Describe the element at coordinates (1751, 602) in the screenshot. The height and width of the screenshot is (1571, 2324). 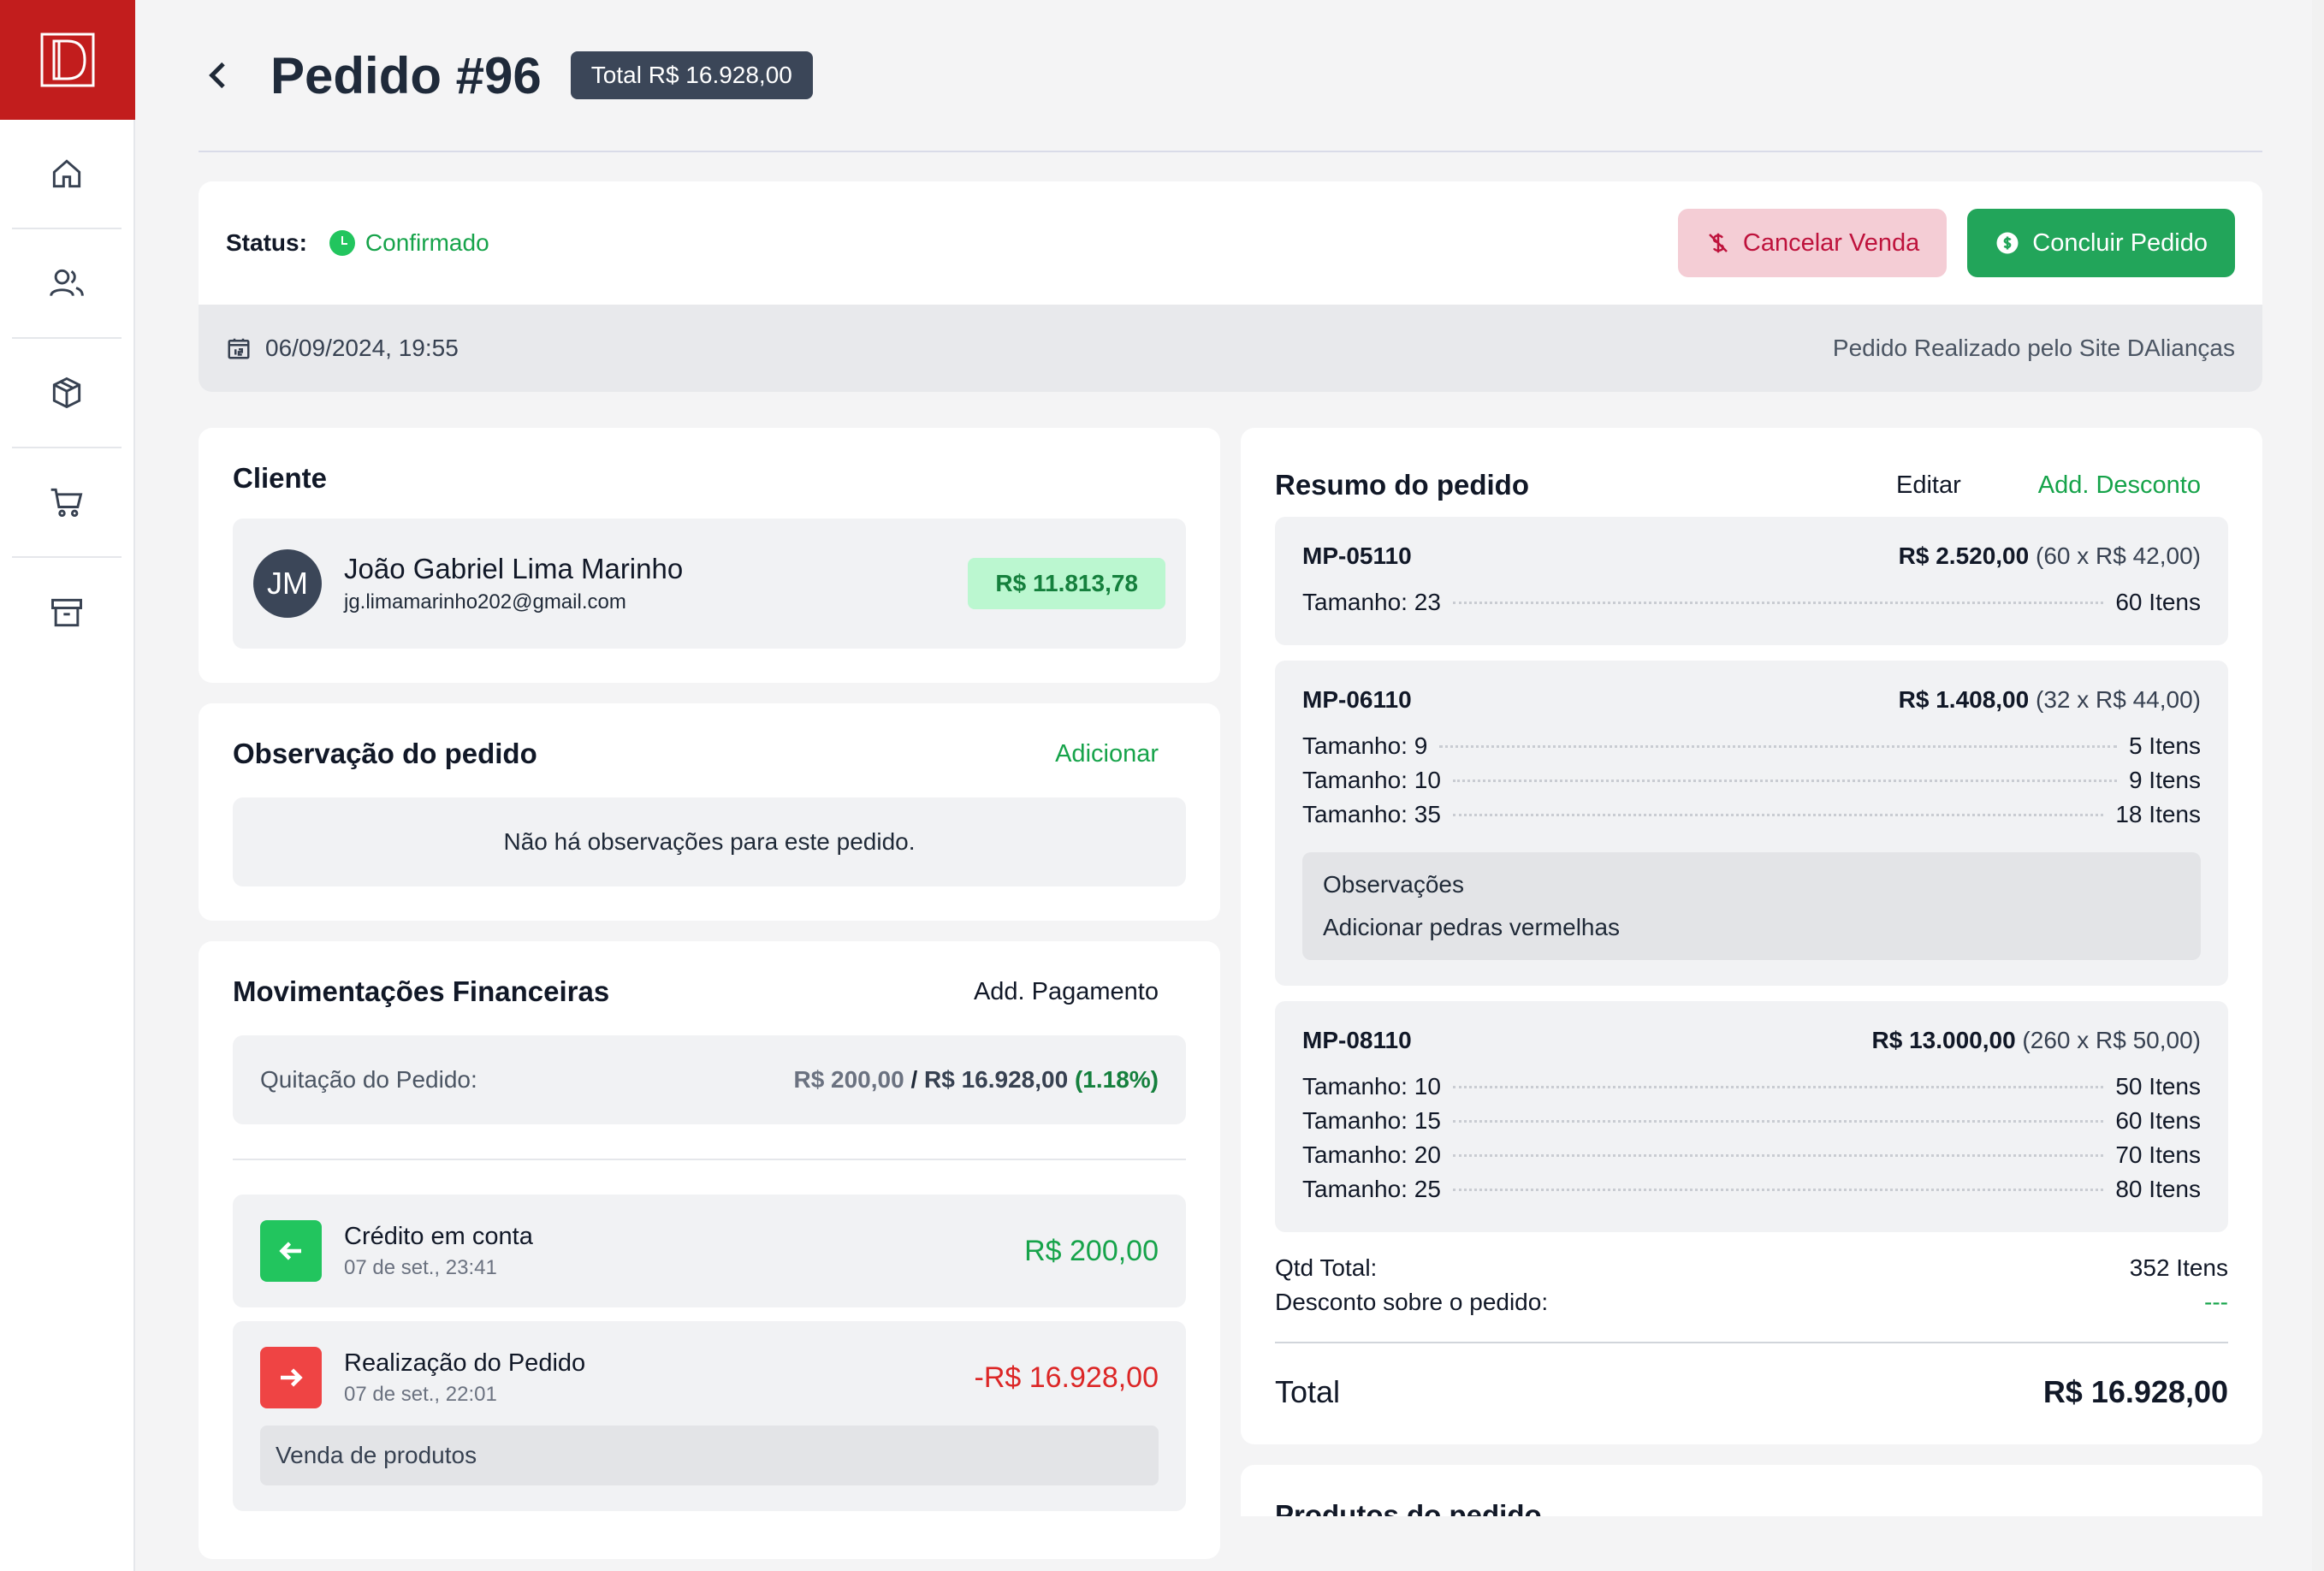
I see `size-row: Tamanho: 23 60 Itens` at that location.